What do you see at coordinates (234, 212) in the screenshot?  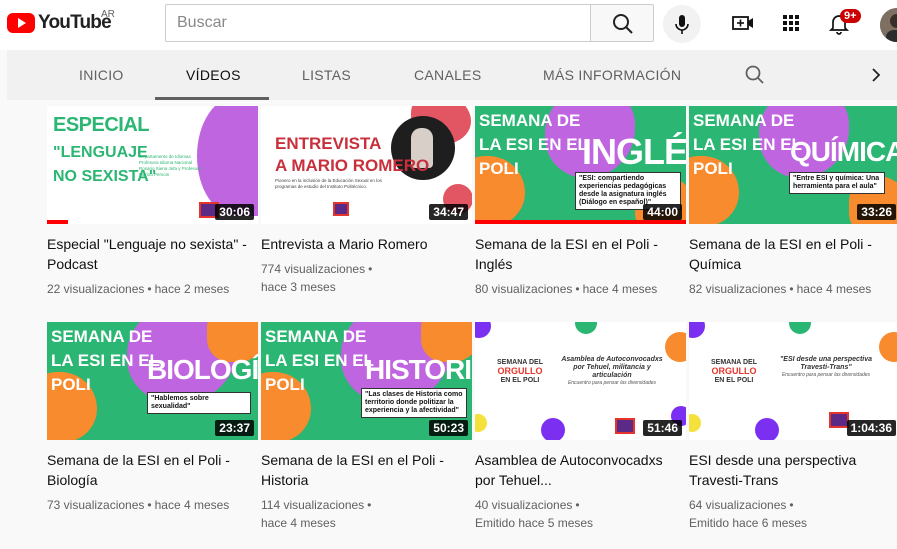 I see `video-duration: 30:06` at bounding box center [234, 212].